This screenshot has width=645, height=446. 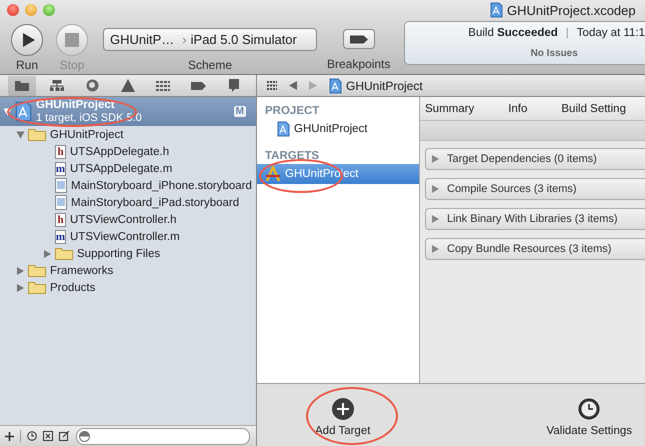 I want to click on validate-settings-button: Validate Settings, so click(x=589, y=410).